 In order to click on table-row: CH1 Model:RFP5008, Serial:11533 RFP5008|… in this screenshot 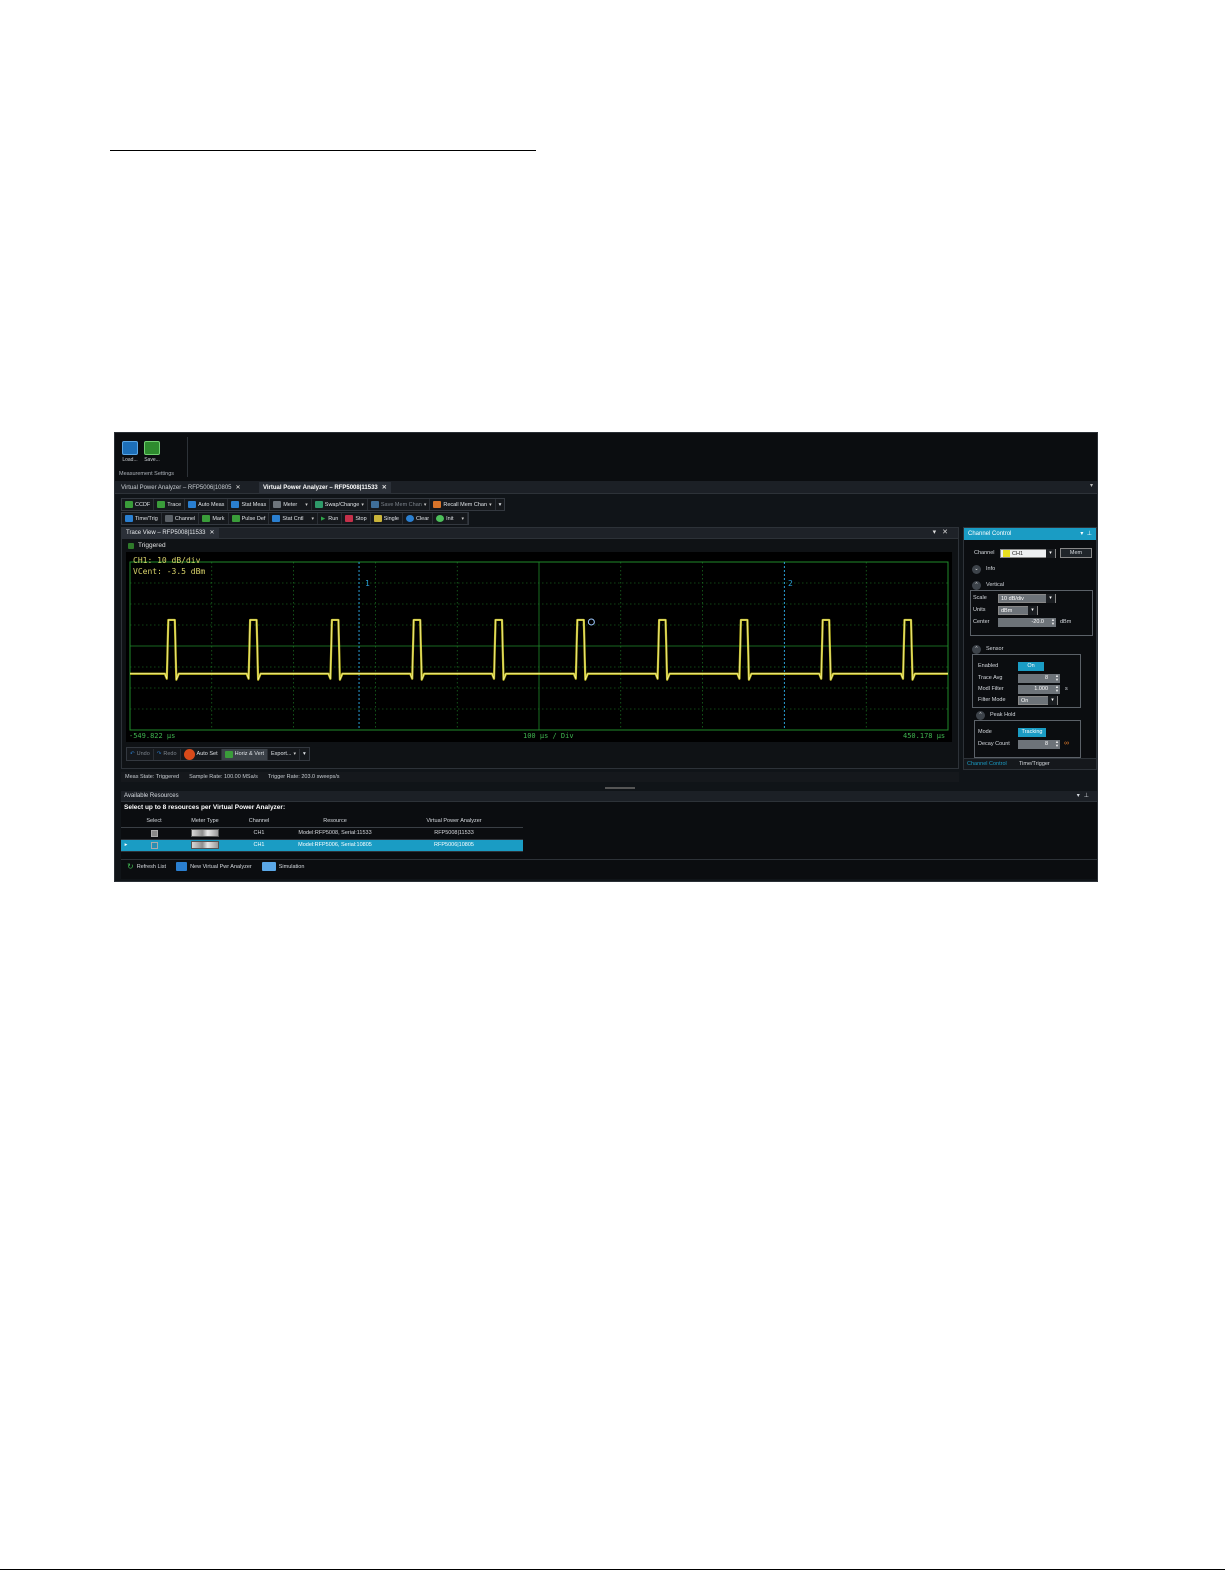, I will do `click(322, 833)`.